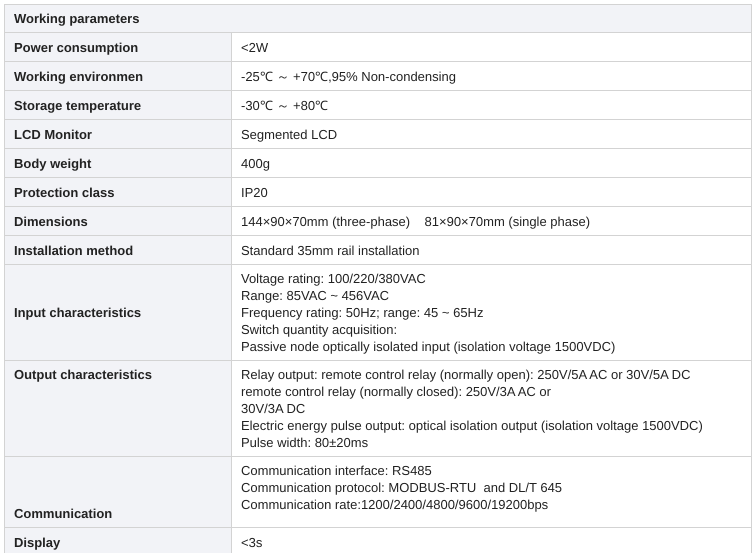  I want to click on parameter-value: Frequency rating: 50Hz; range: 45 ~ 65Hz, so click(362, 312).